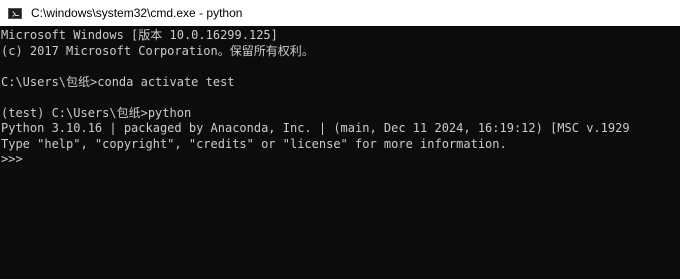 The width and height of the screenshot is (680, 279). I want to click on console-line: (test) C:\Users\包纸>python, so click(96, 112).